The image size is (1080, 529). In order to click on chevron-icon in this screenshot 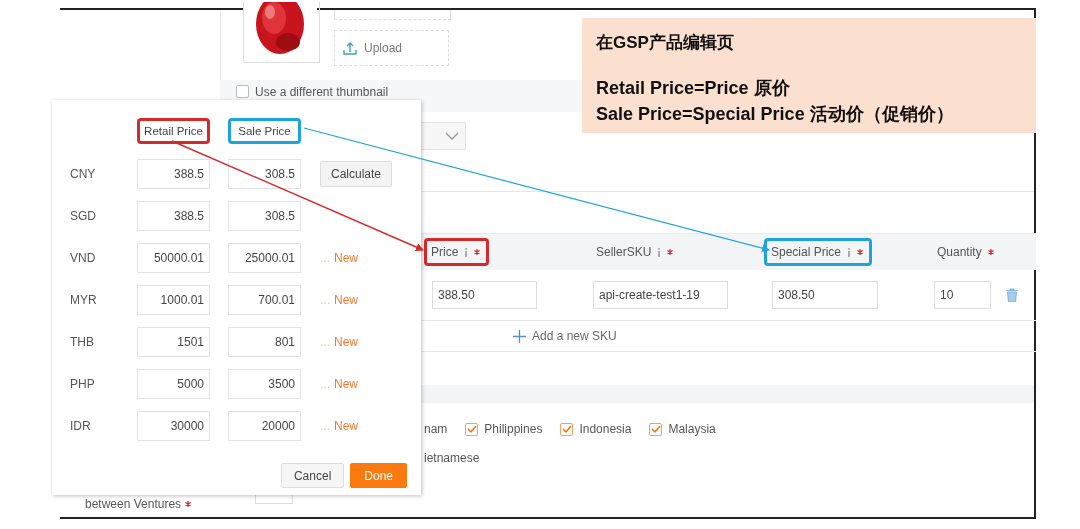, I will do `click(452, 136)`.